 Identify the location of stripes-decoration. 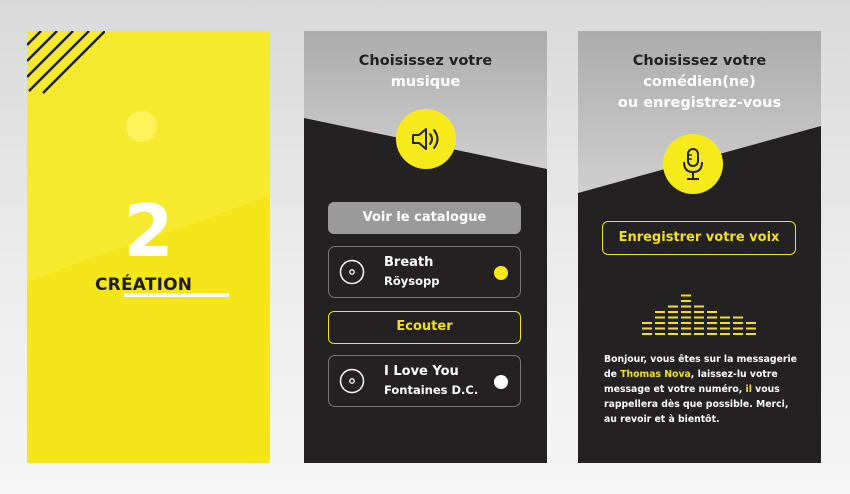
(66, 62).